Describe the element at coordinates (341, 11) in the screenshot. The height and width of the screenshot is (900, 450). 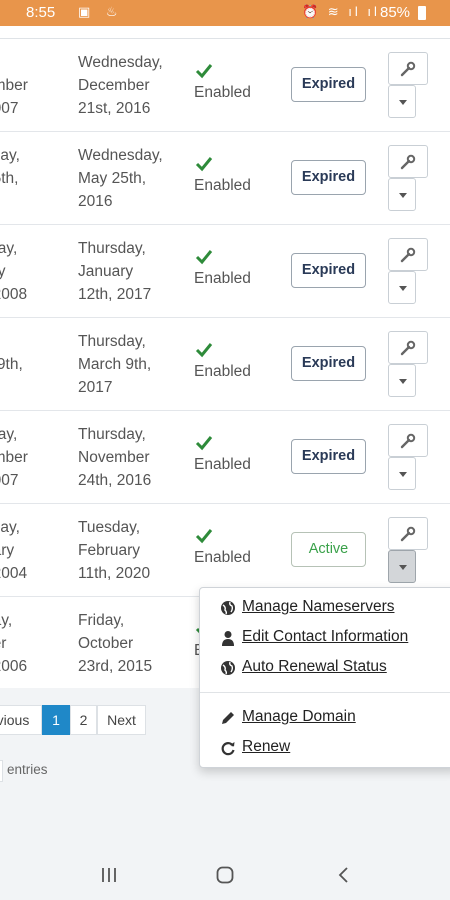
I see `system-status-icons: ⏰ ≋ ıl ıl` at that location.